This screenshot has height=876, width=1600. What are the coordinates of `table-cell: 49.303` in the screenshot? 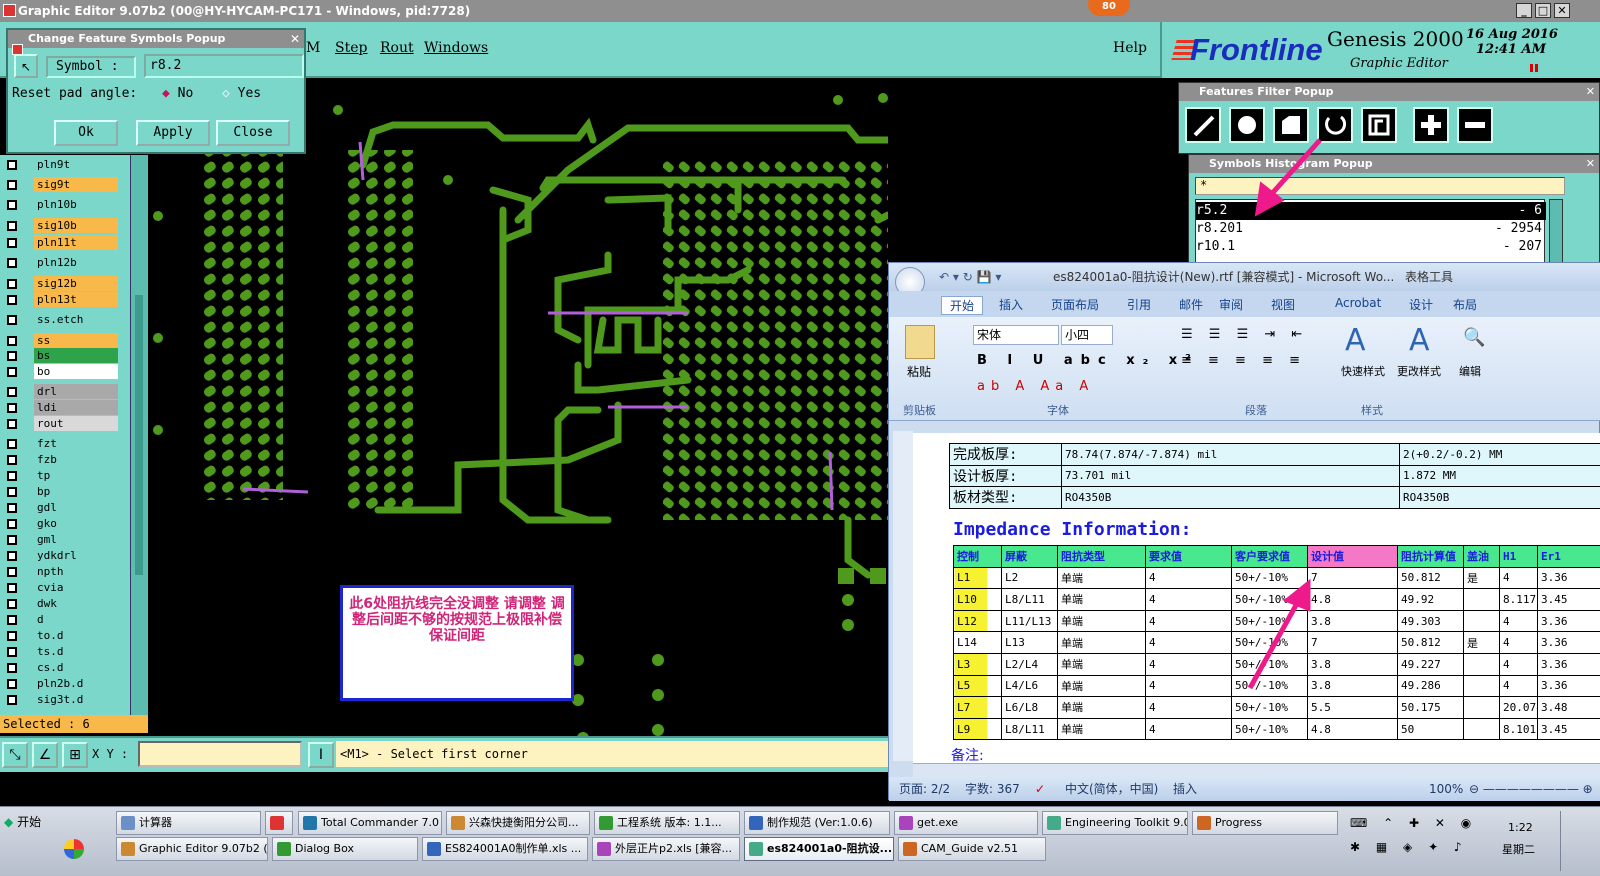 It's located at (1430, 621).